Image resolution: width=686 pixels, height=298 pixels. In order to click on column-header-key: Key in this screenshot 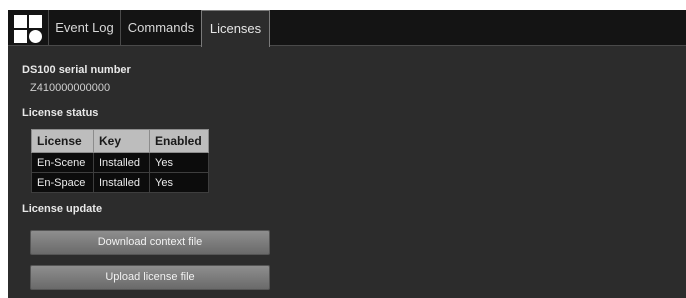, I will do `click(121, 141)`.